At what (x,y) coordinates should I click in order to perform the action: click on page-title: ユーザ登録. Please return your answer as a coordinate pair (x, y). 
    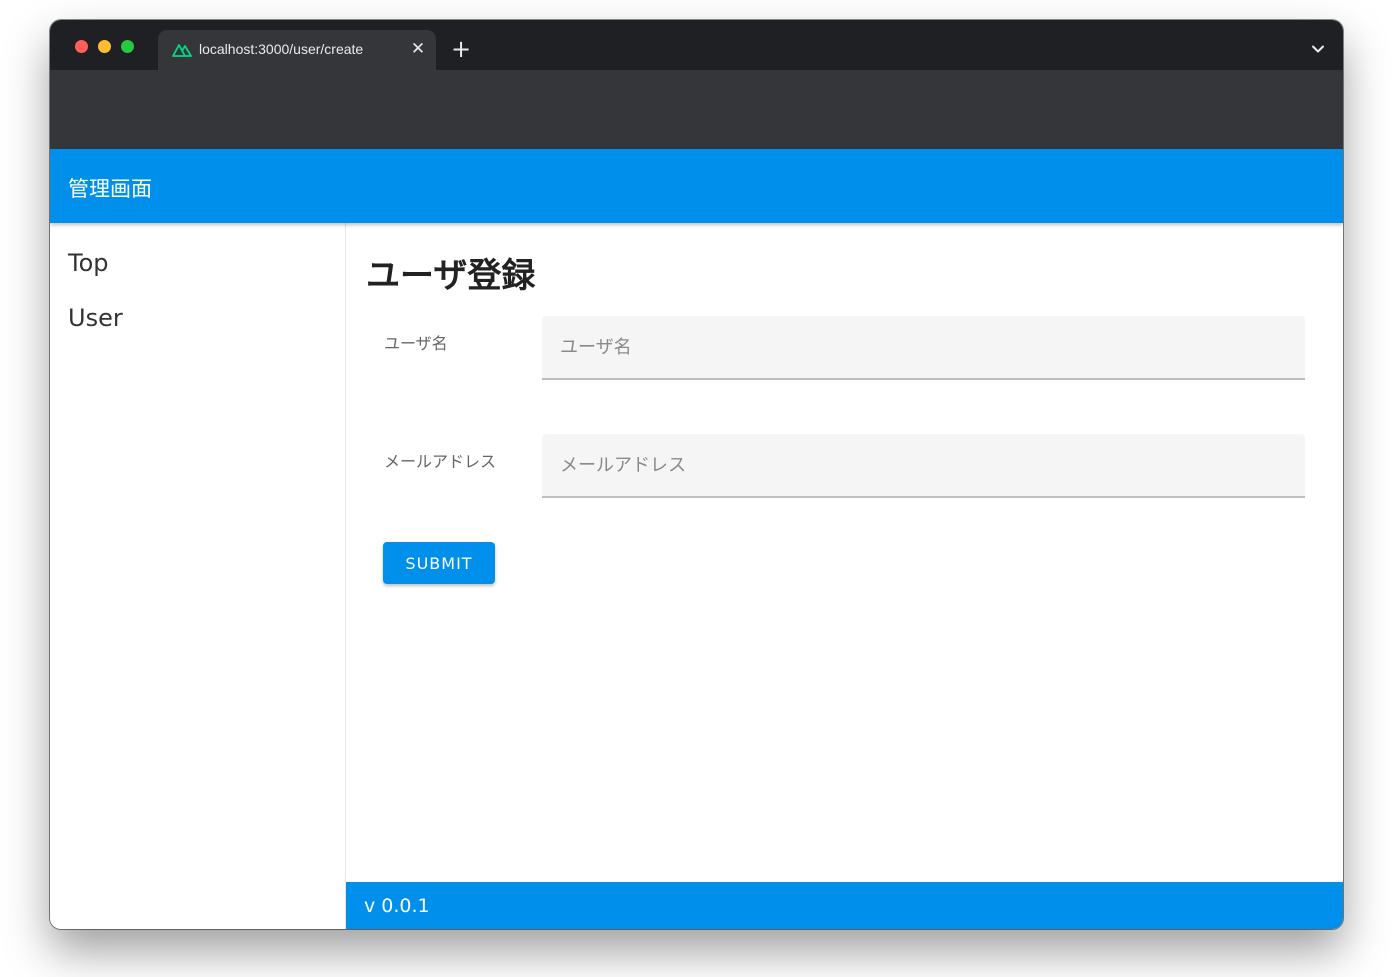
    Looking at the image, I should click on (451, 276).